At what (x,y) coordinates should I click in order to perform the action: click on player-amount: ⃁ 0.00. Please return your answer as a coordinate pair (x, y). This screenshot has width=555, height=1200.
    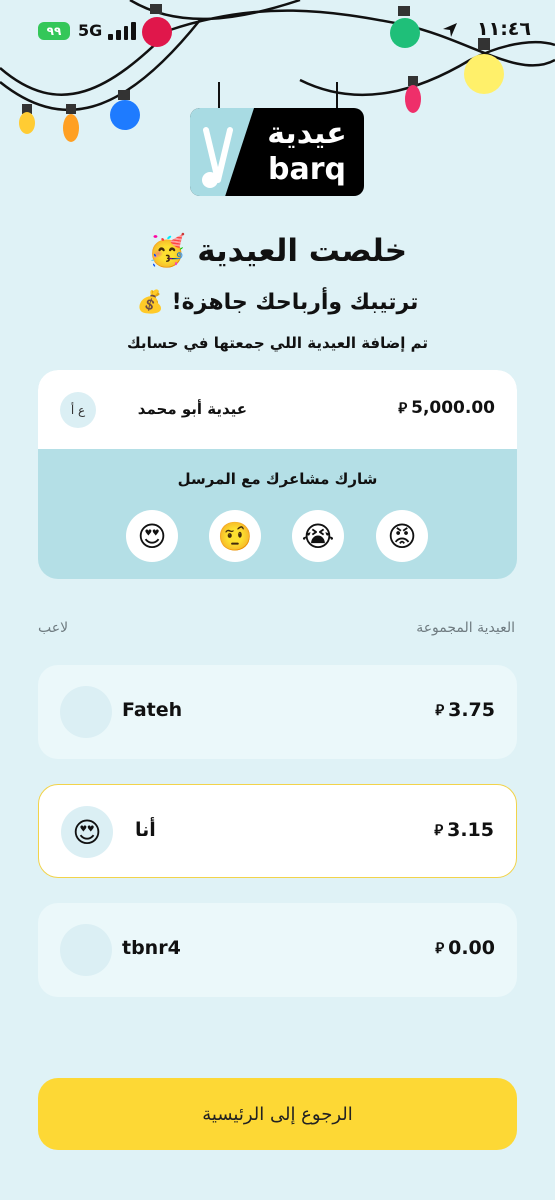
    Looking at the image, I should click on (465, 948).